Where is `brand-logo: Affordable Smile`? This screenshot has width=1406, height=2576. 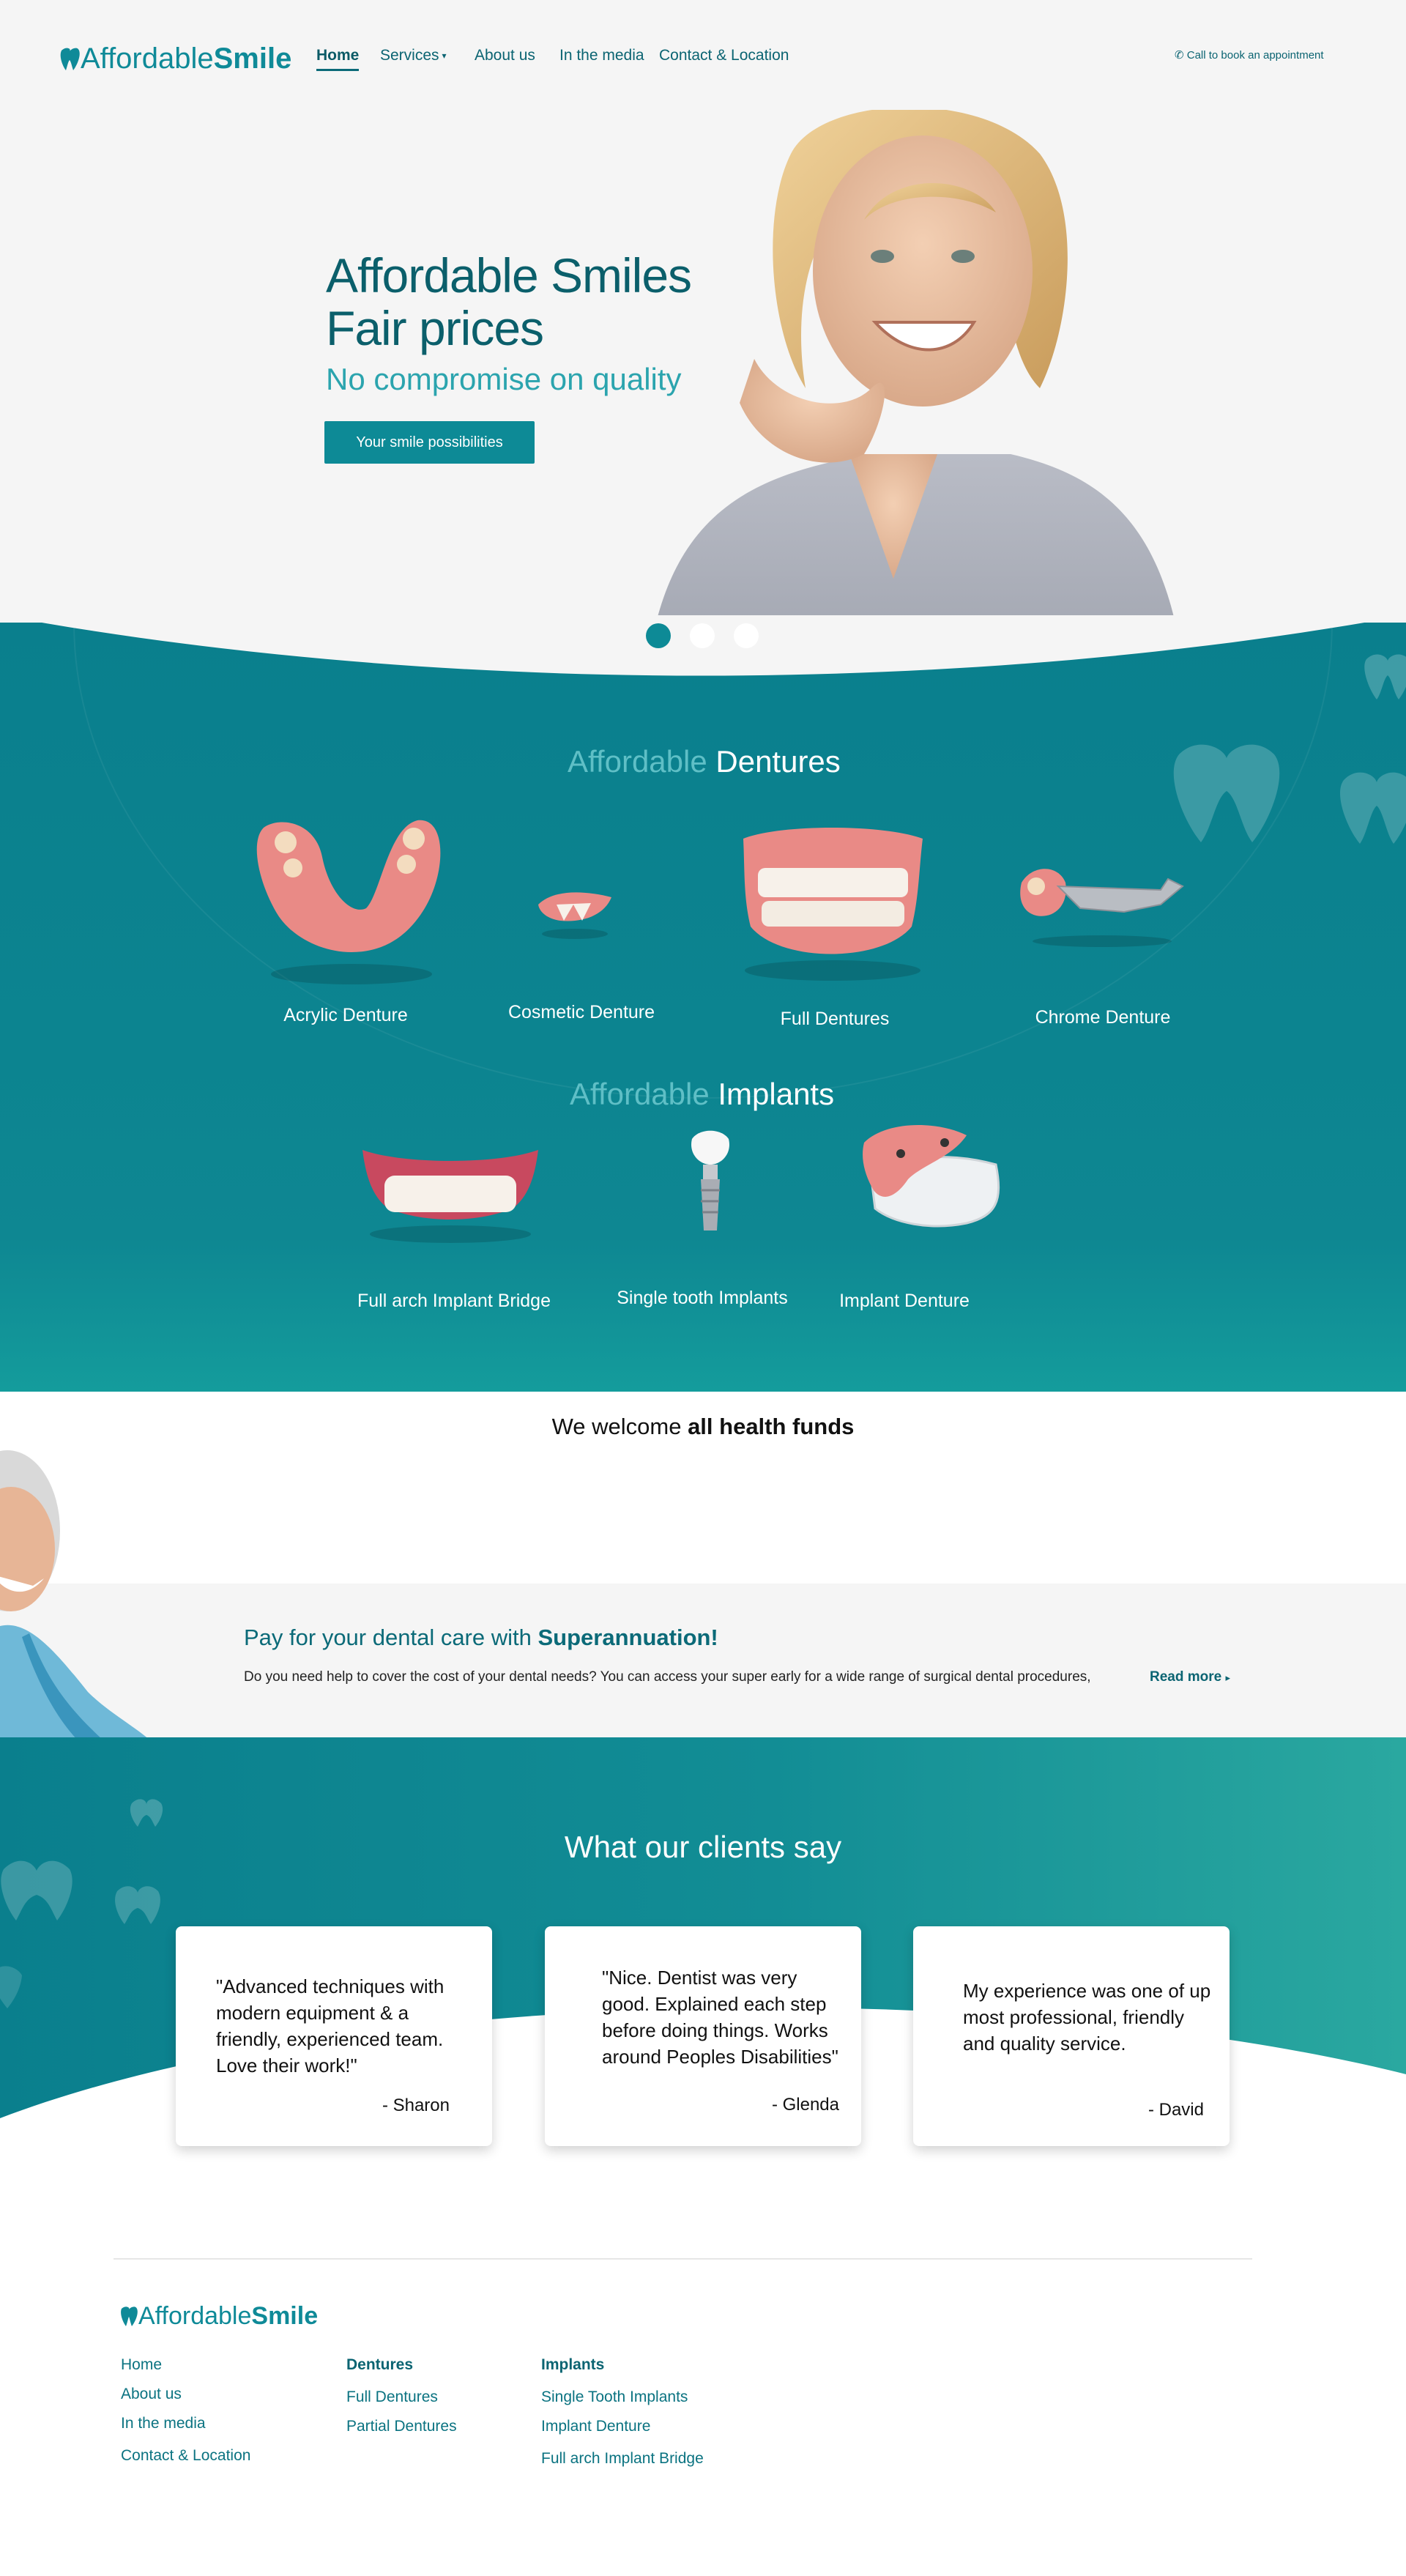
brand-logo: Affordable Smile is located at coordinates (175, 58).